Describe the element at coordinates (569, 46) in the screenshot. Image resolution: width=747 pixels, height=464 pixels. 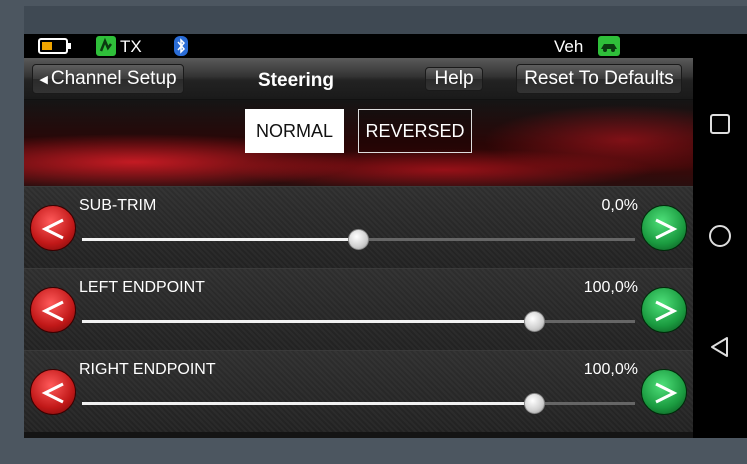
I see `veh-label: Veh` at that location.